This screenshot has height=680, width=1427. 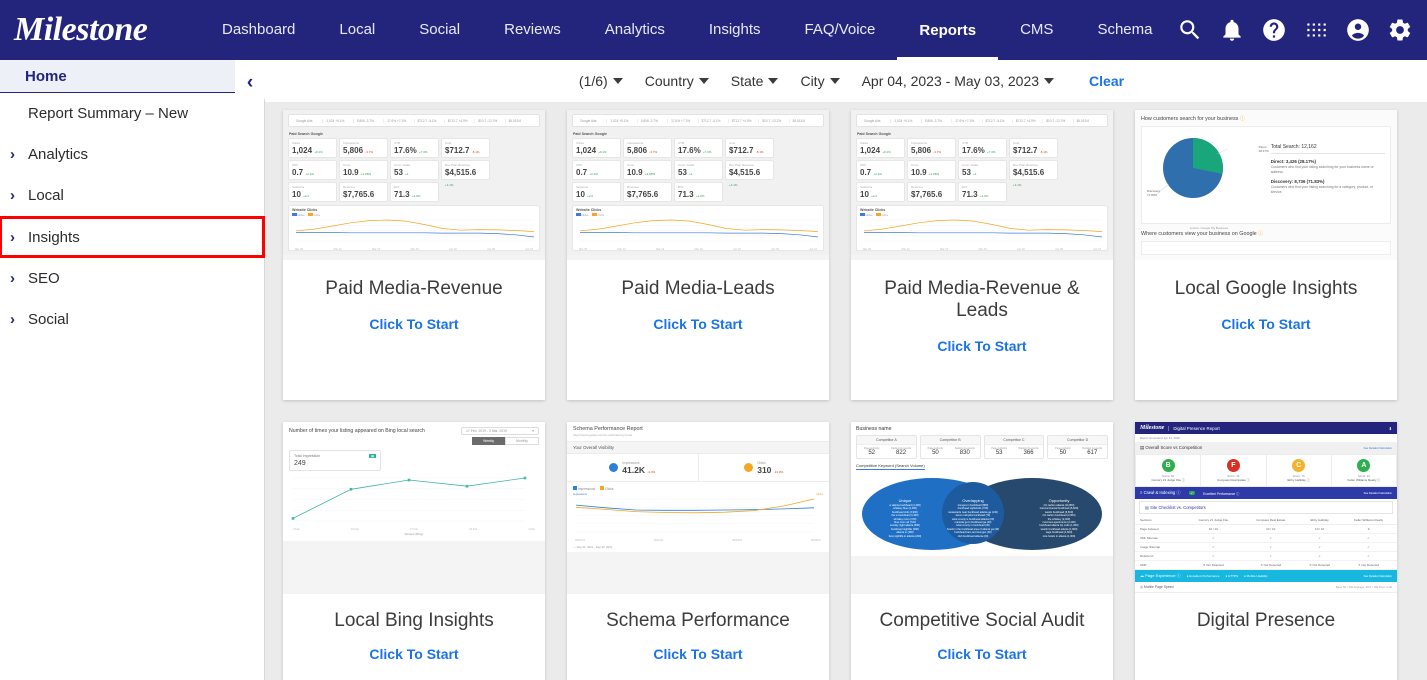 I want to click on metric-tile: CTR 17.6% +7.3%, so click(x=982, y=148).